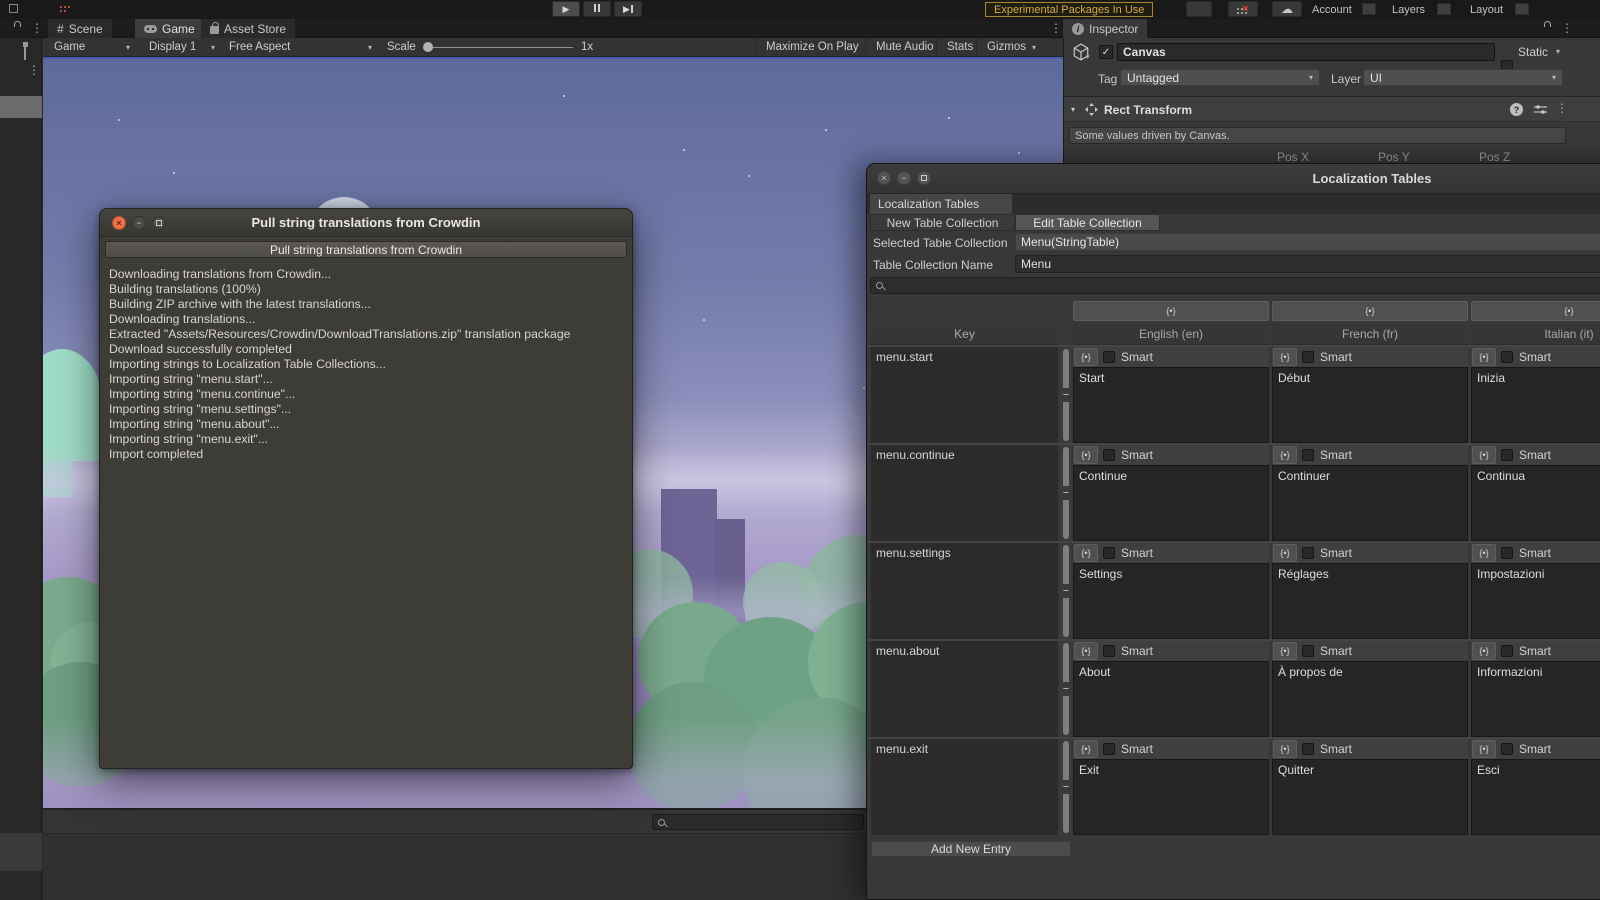 This screenshot has height=900, width=1600. I want to click on sidebar-menu-icon: ⋮, so click(34, 70).